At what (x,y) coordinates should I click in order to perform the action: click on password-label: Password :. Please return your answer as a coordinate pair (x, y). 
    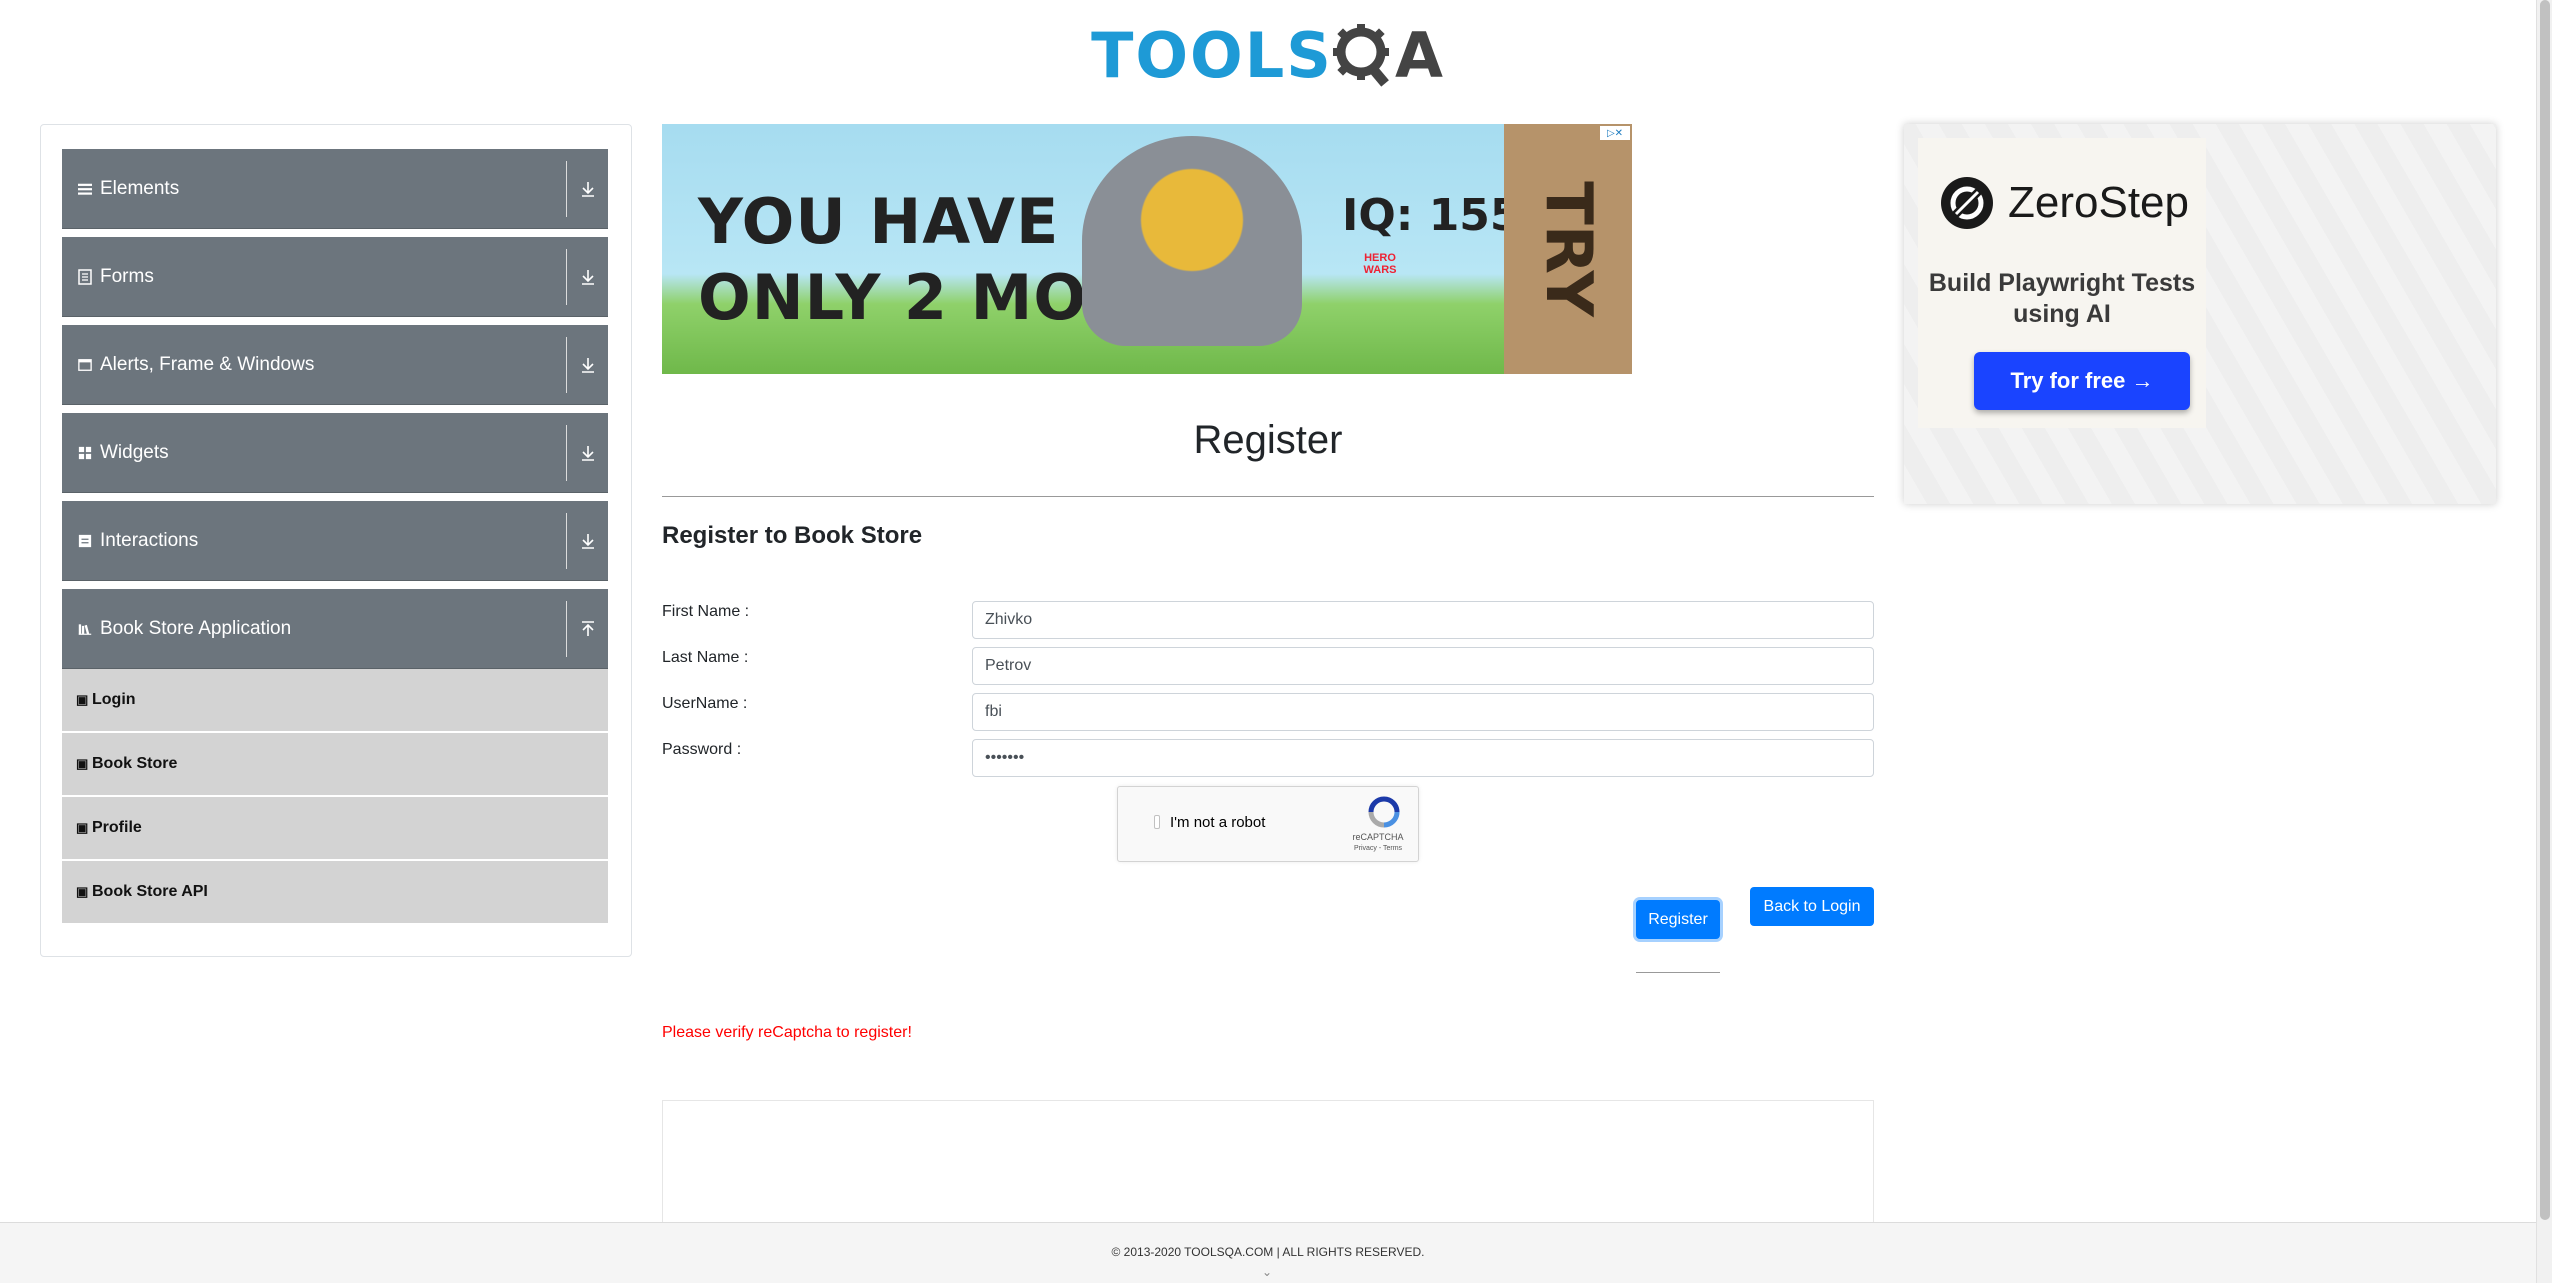
    Looking at the image, I should click on (702, 749).